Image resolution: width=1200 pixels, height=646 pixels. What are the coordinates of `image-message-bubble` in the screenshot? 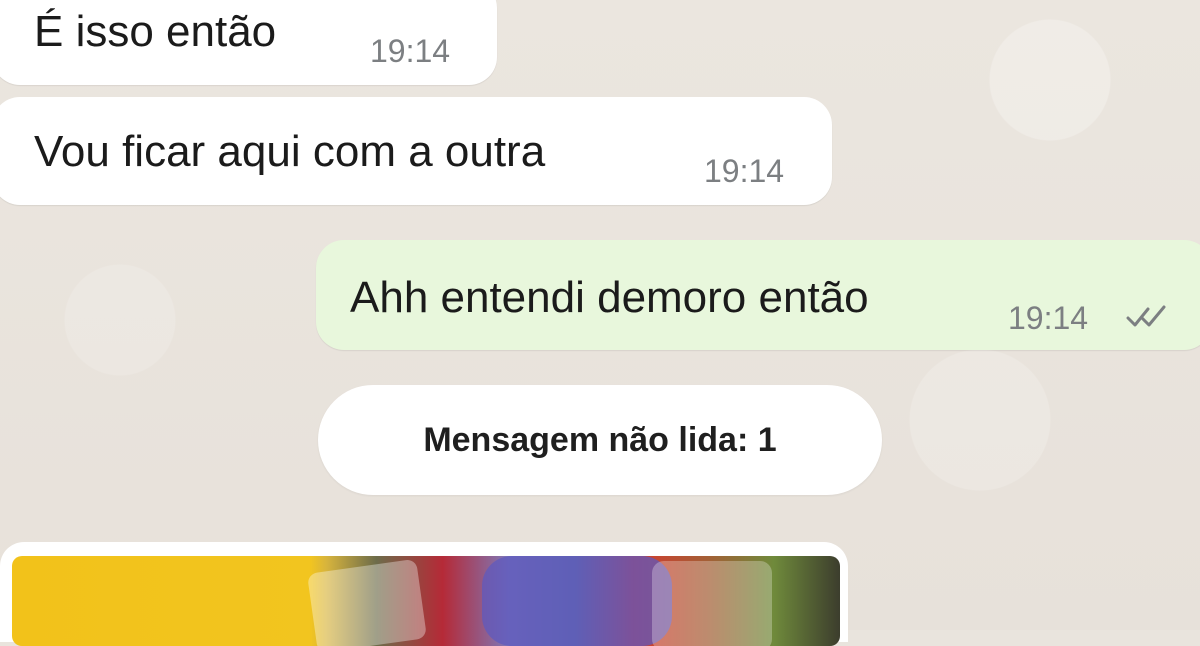 It's located at (424, 594).